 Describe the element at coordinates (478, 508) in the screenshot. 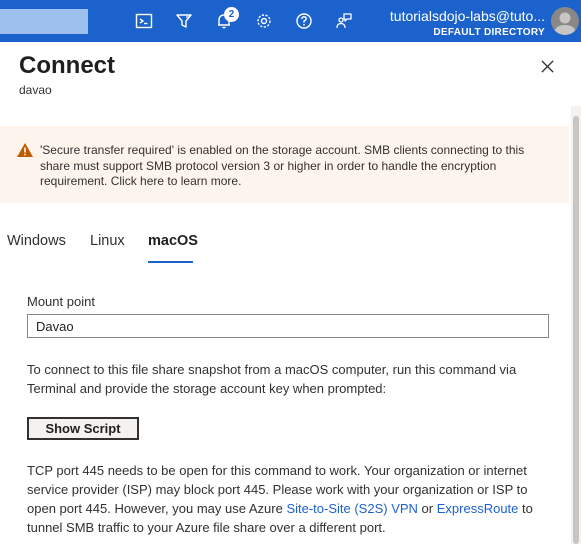

I see `expressroute-link: ExpressRoute` at that location.